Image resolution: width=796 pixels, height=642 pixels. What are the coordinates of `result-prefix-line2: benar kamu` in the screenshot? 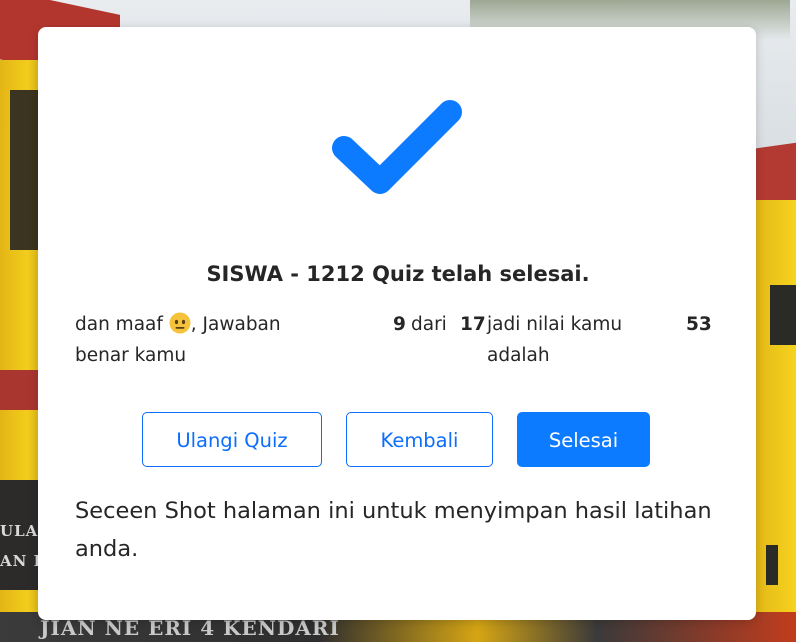 It's located at (131, 355).